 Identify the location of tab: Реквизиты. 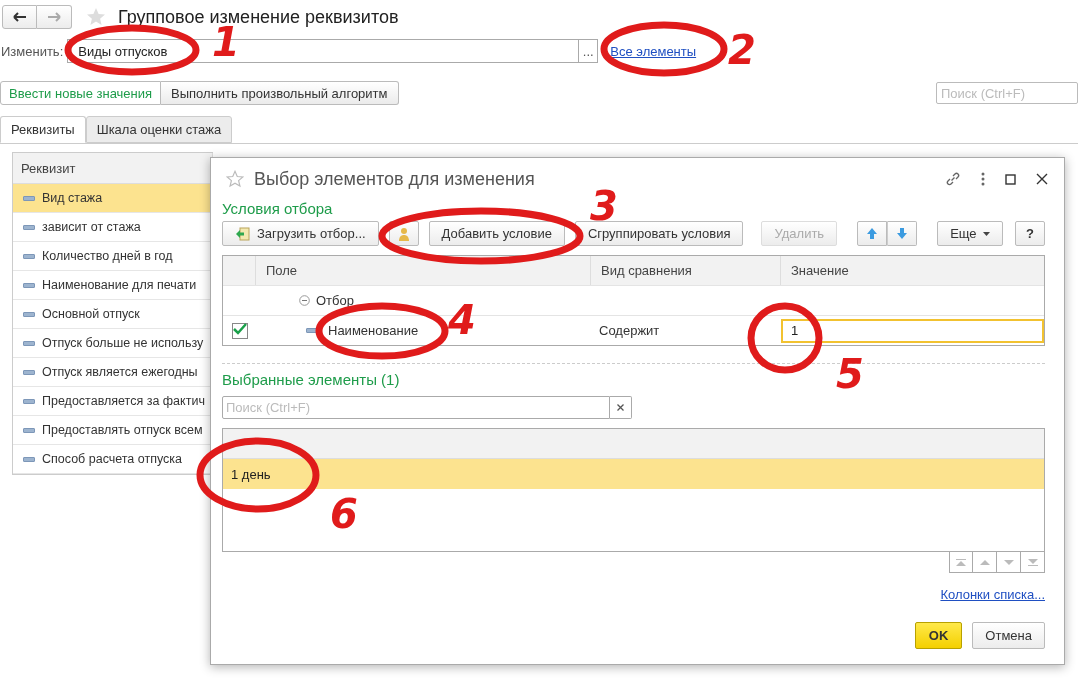
(43, 129).